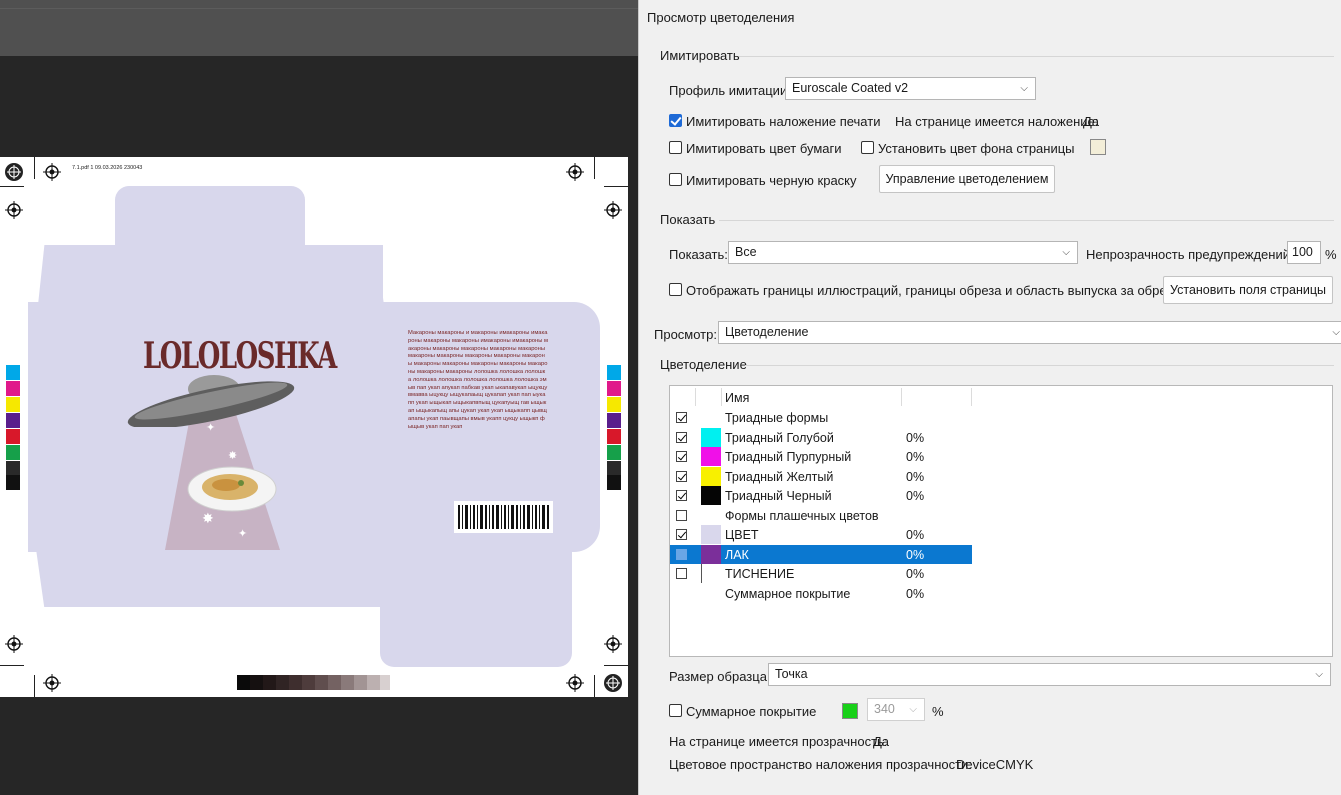 The height and width of the screenshot is (795, 1341). Describe the element at coordinates (1091, 121) in the screenshot. I see `page-overprint-value: Да` at that location.